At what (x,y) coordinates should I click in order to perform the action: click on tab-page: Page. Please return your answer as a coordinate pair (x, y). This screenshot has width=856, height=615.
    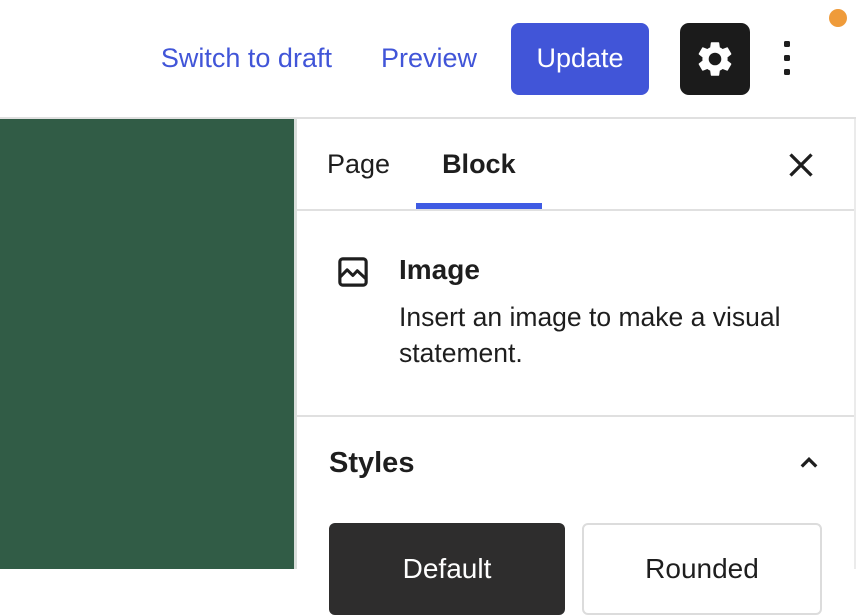
    Looking at the image, I should click on (358, 164).